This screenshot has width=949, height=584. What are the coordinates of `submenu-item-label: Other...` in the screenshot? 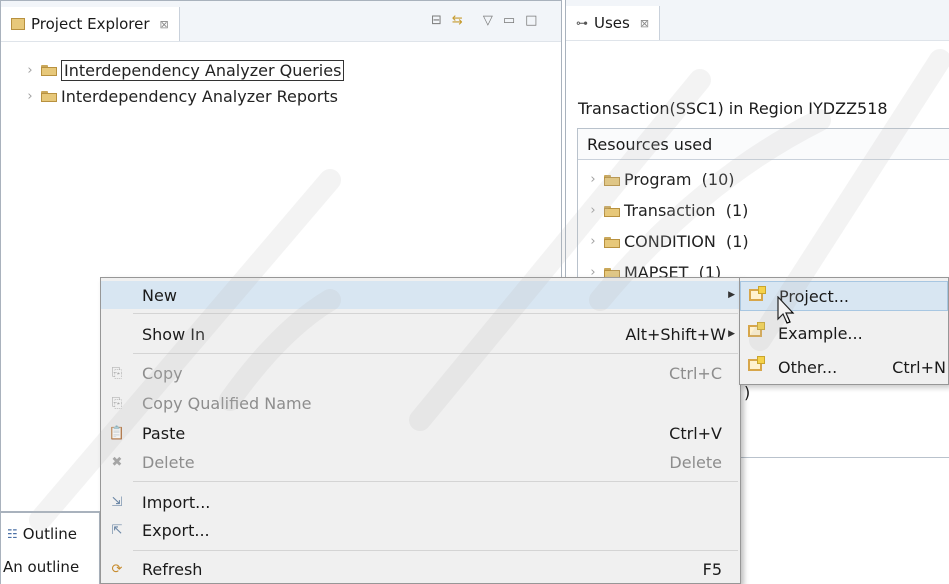 It's located at (808, 367).